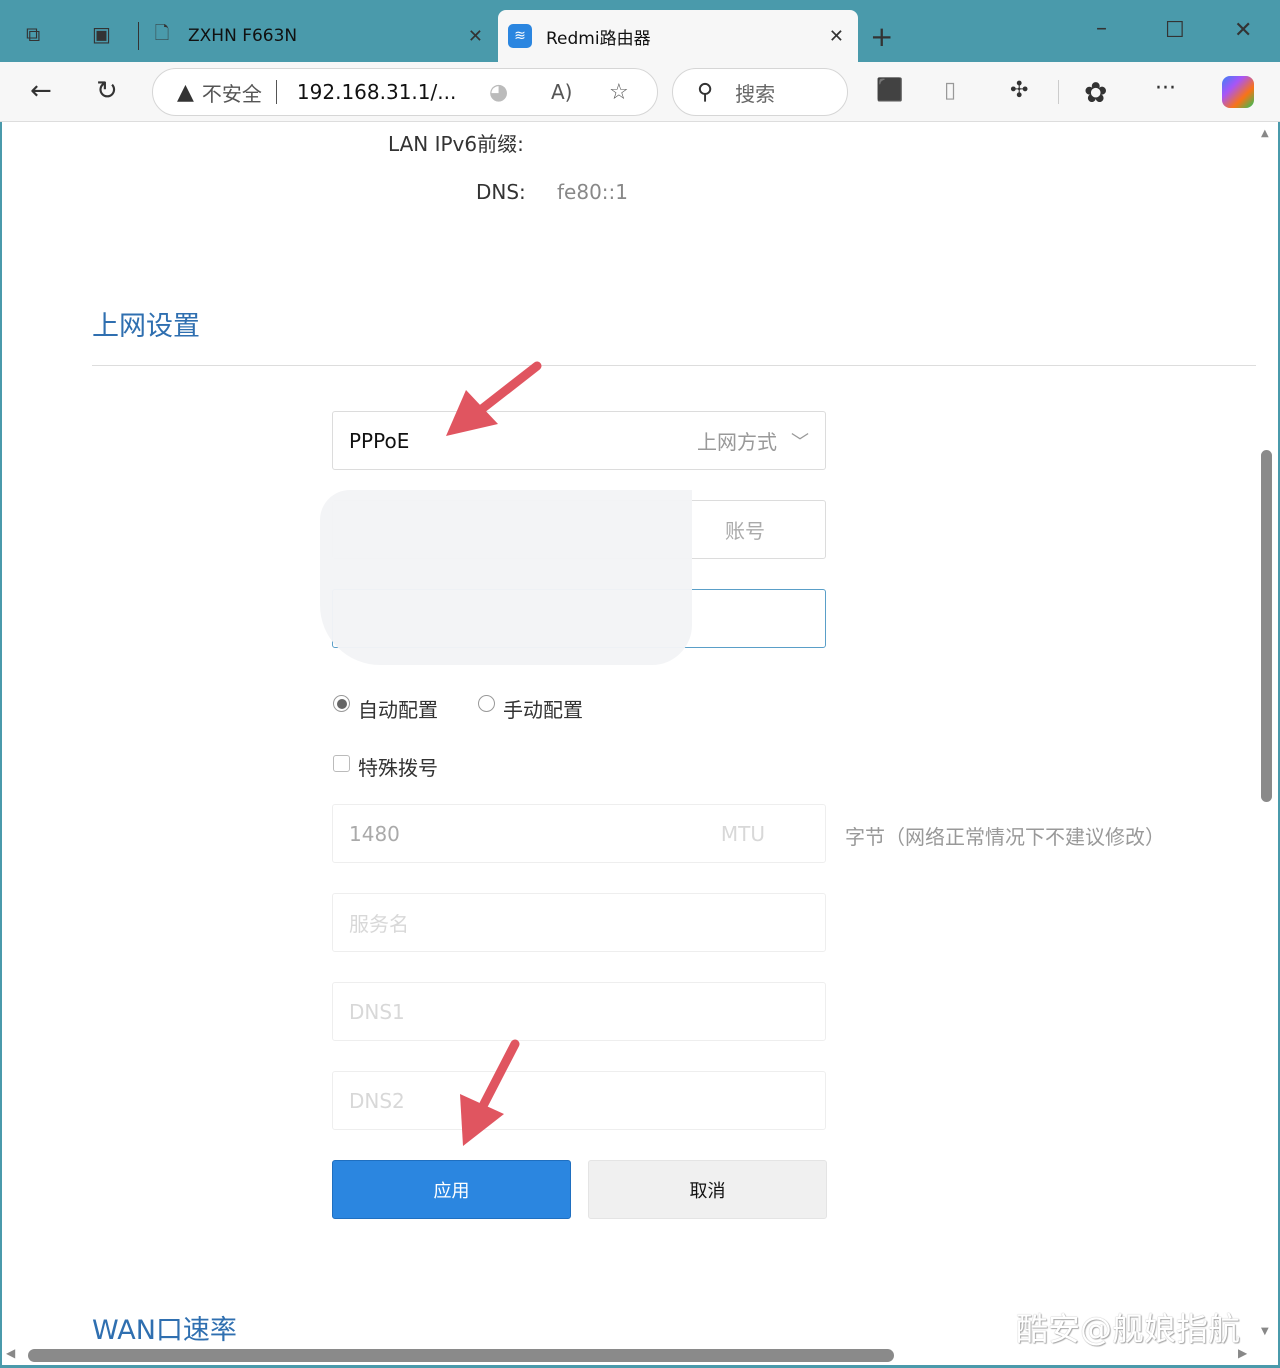 The image size is (1280, 1368). I want to click on scroll-right-icon: ▶, so click(1242, 1353).